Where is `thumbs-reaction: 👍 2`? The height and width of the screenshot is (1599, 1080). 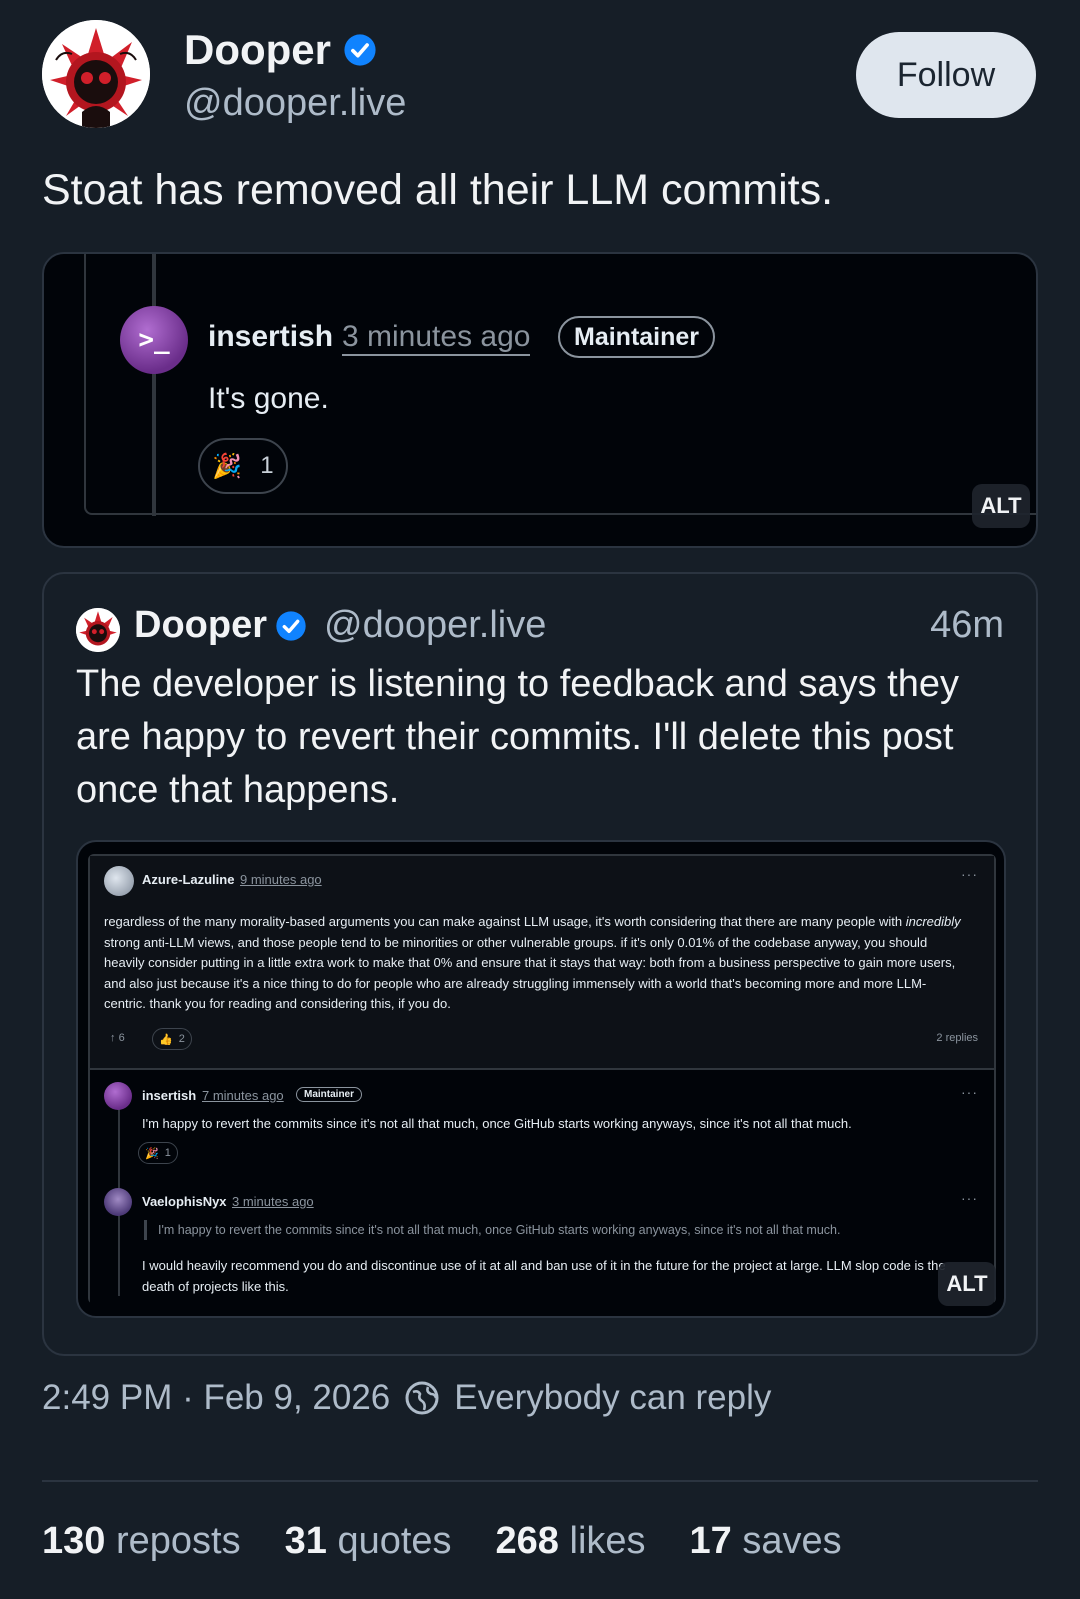
thumbs-reaction: 👍 2 is located at coordinates (172, 1039).